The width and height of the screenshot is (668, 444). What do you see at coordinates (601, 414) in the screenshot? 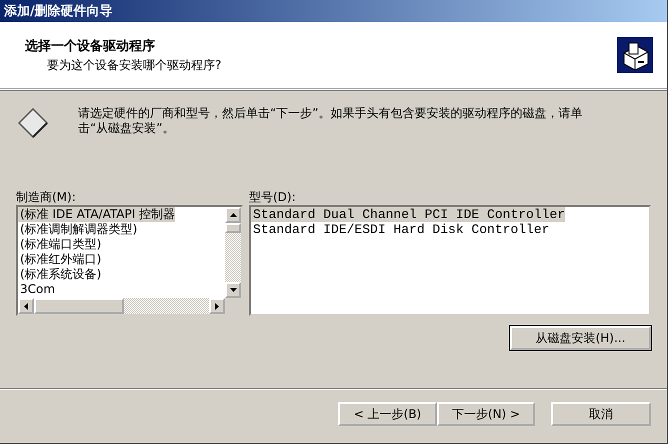
I see `cancel-button: 取消` at bounding box center [601, 414].